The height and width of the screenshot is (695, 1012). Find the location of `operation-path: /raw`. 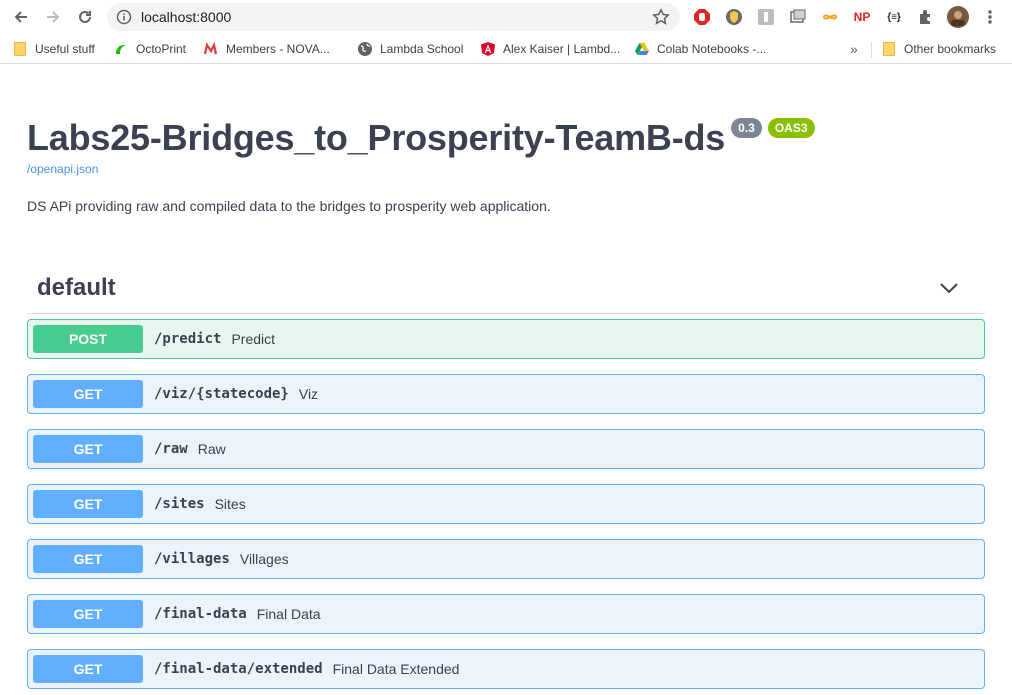

operation-path: /raw is located at coordinates (171, 449).